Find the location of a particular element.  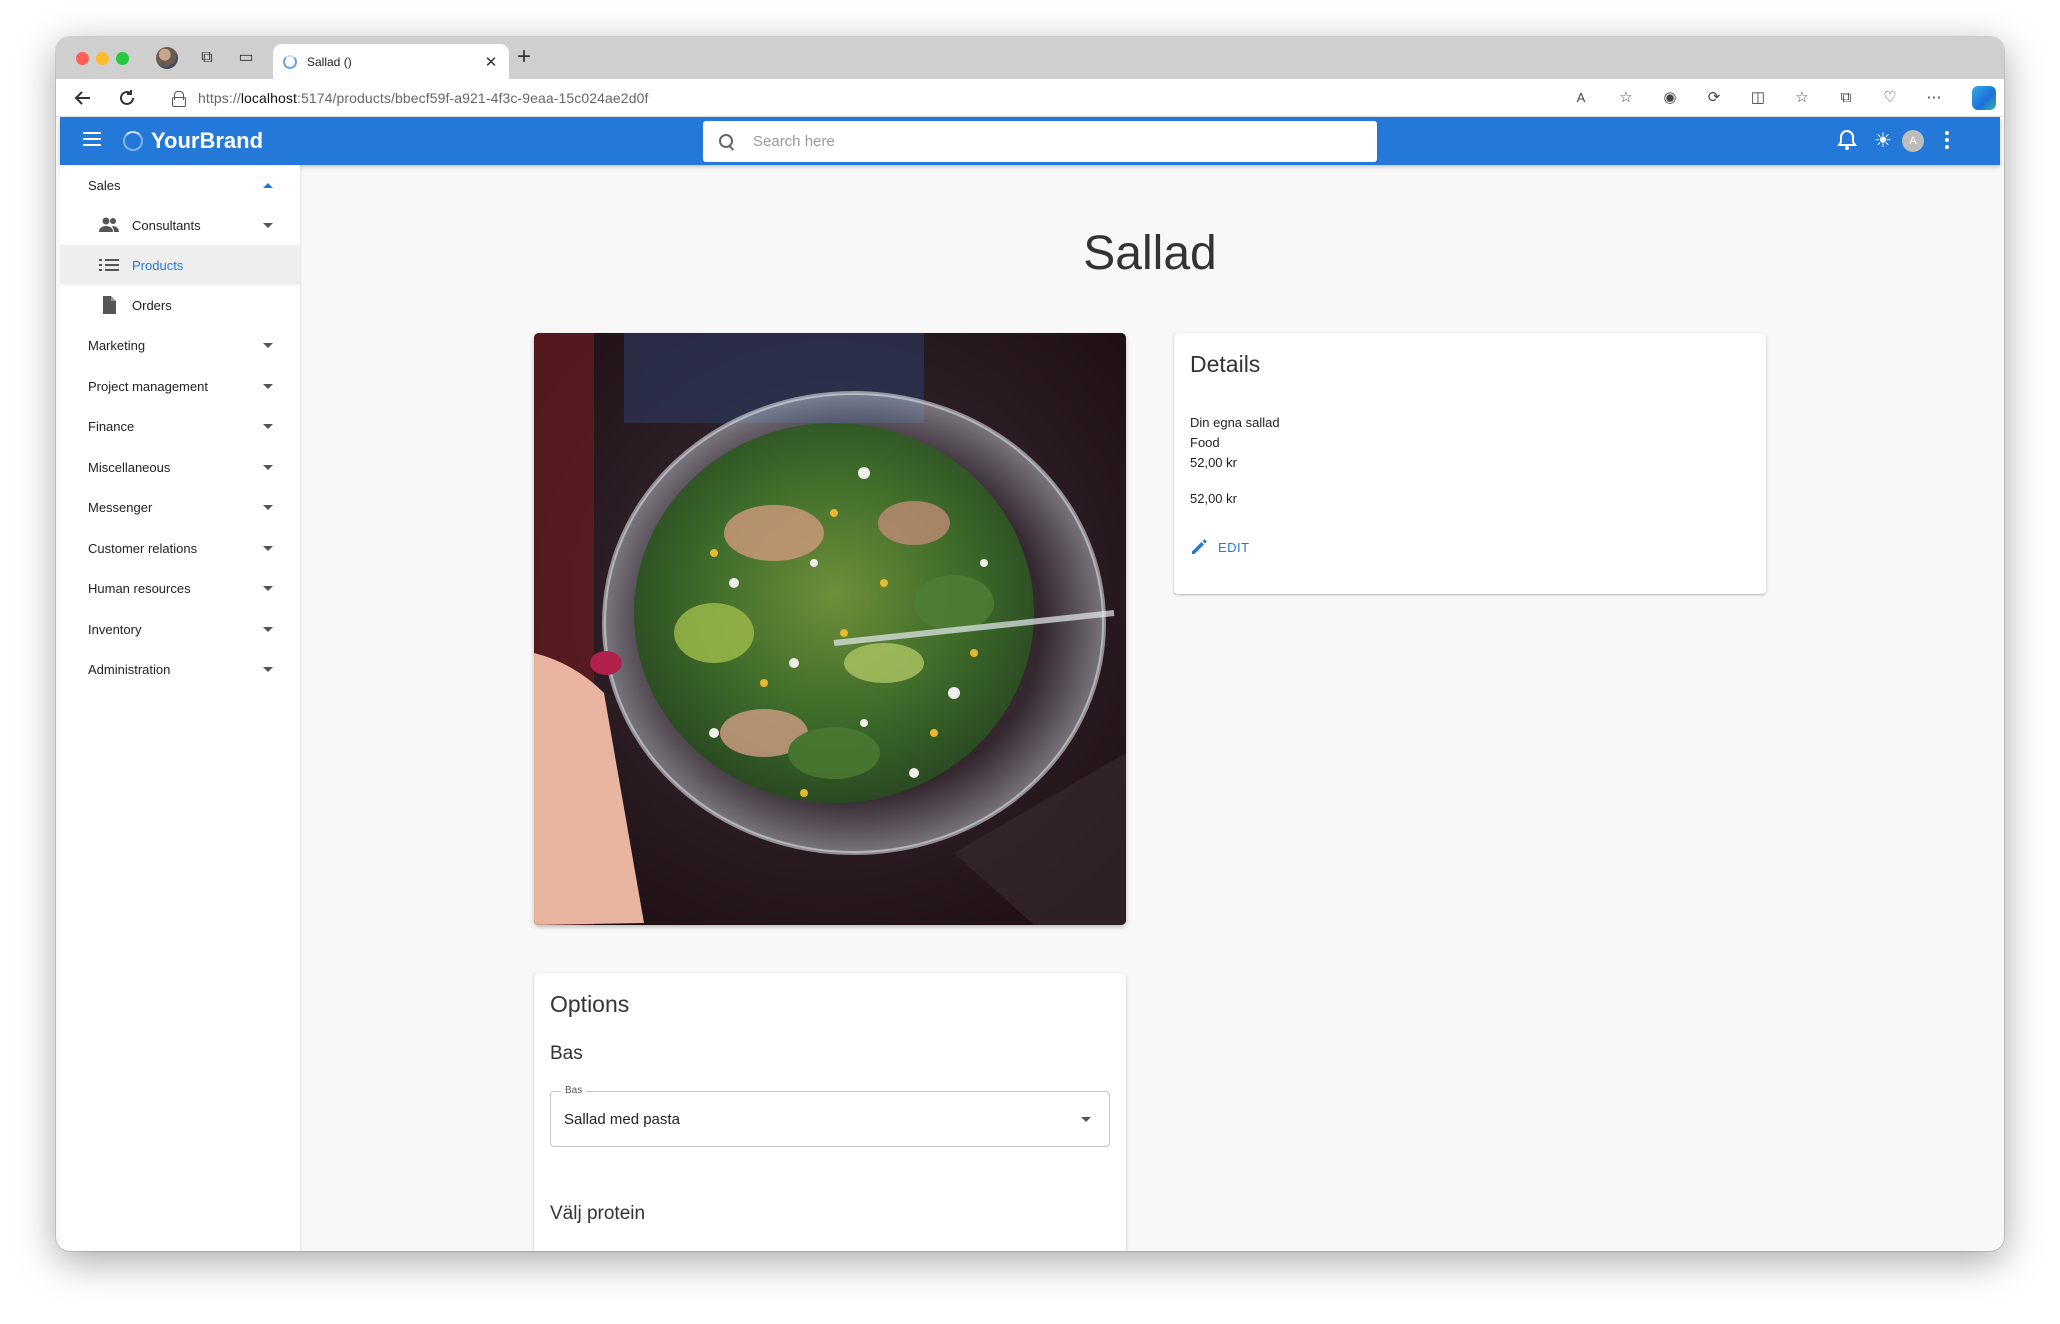

favorite-star-icon: ☆ is located at coordinates (1626, 98).